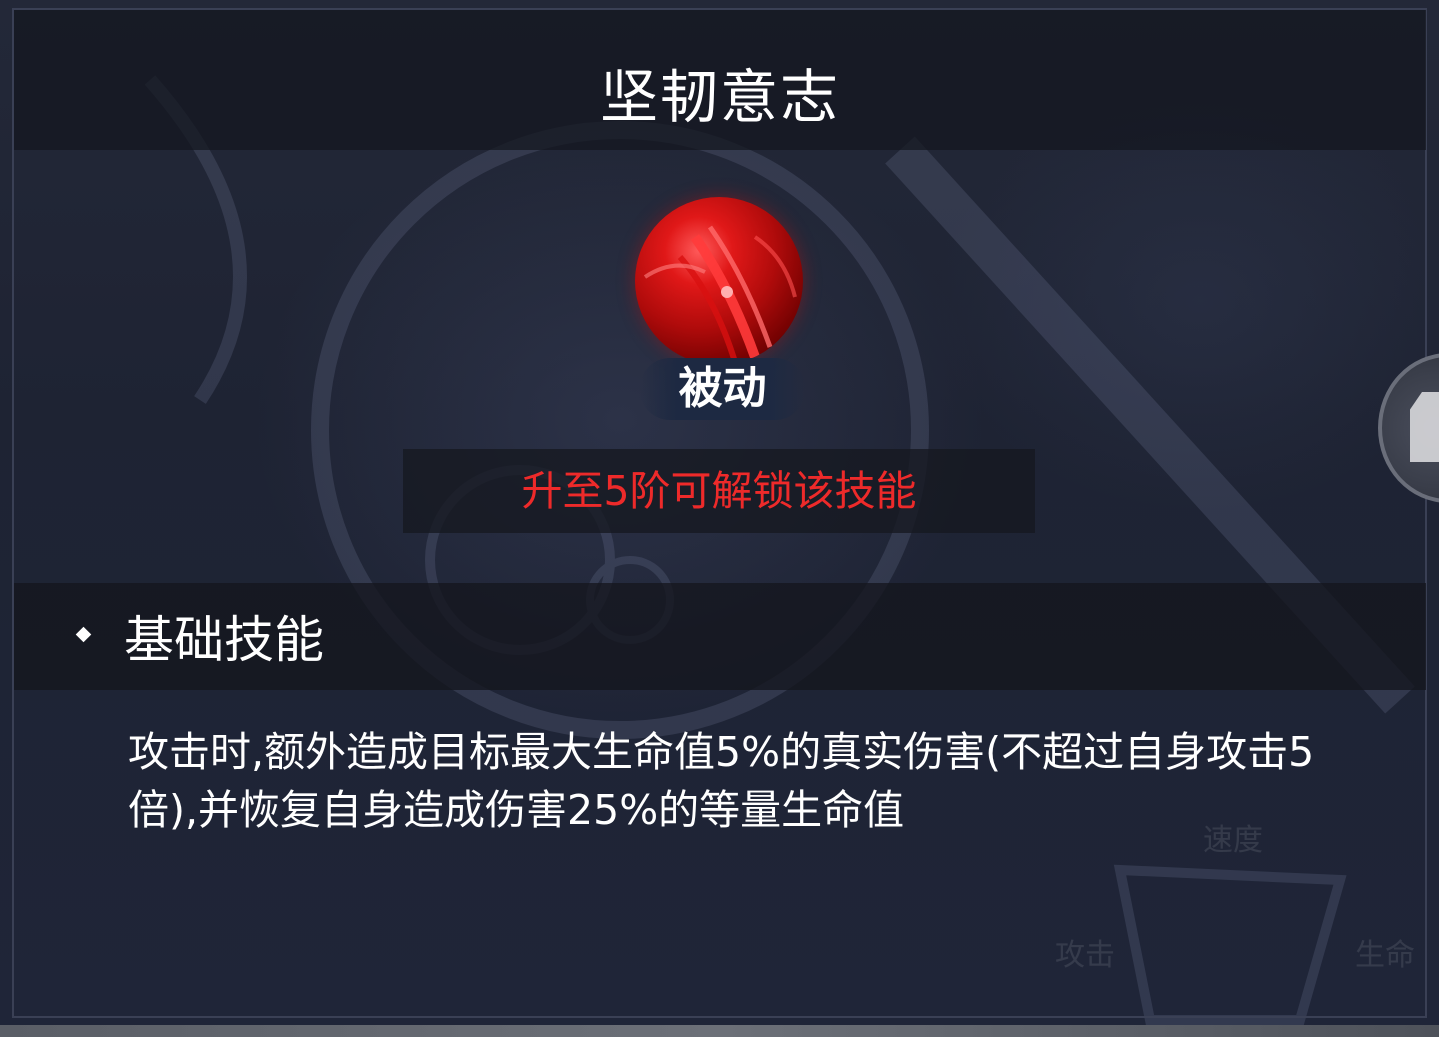 The image size is (1439, 1037). What do you see at coordinates (719, 1031) in the screenshot?
I see `bottom-edge-strip` at bounding box center [719, 1031].